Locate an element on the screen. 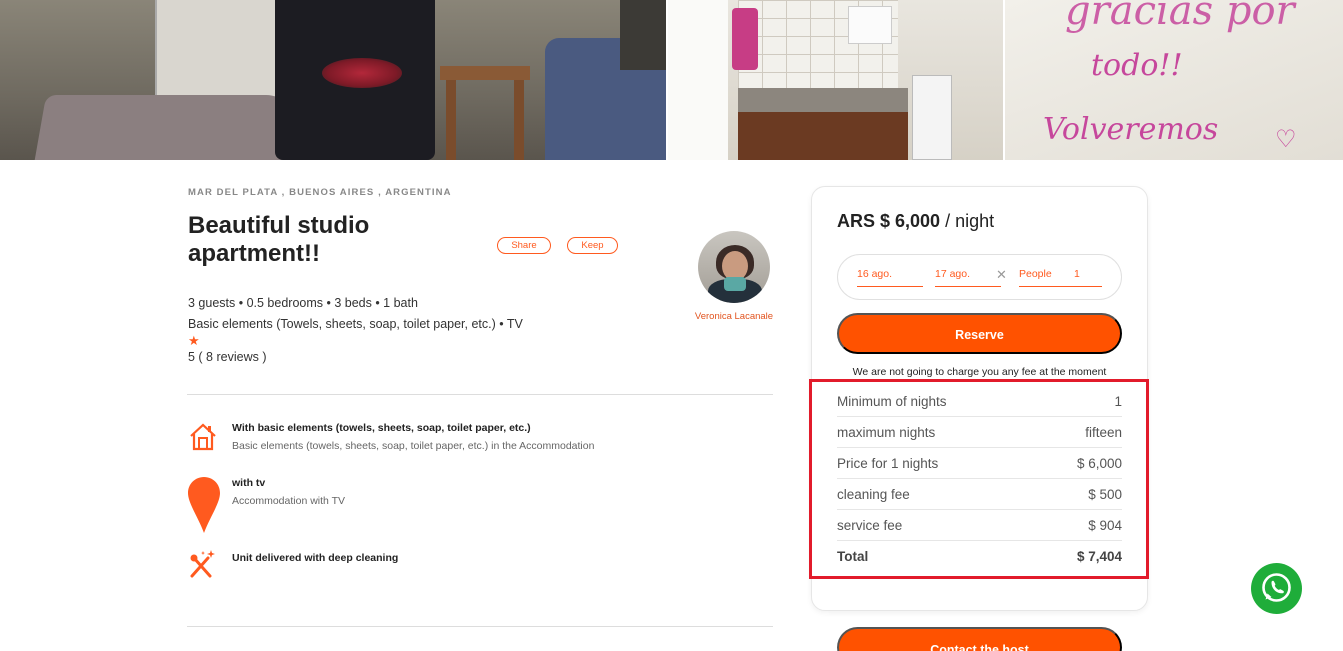 The image size is (1343, 651). keep-button: Keep is located at coordinates (592, 245).